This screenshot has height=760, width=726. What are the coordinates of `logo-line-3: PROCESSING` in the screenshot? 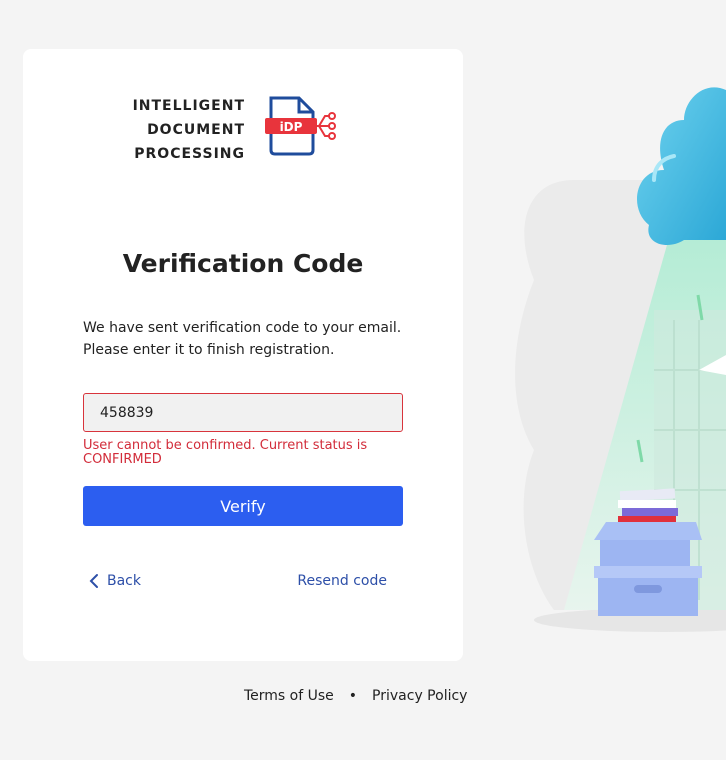 It's located at (189, 154).